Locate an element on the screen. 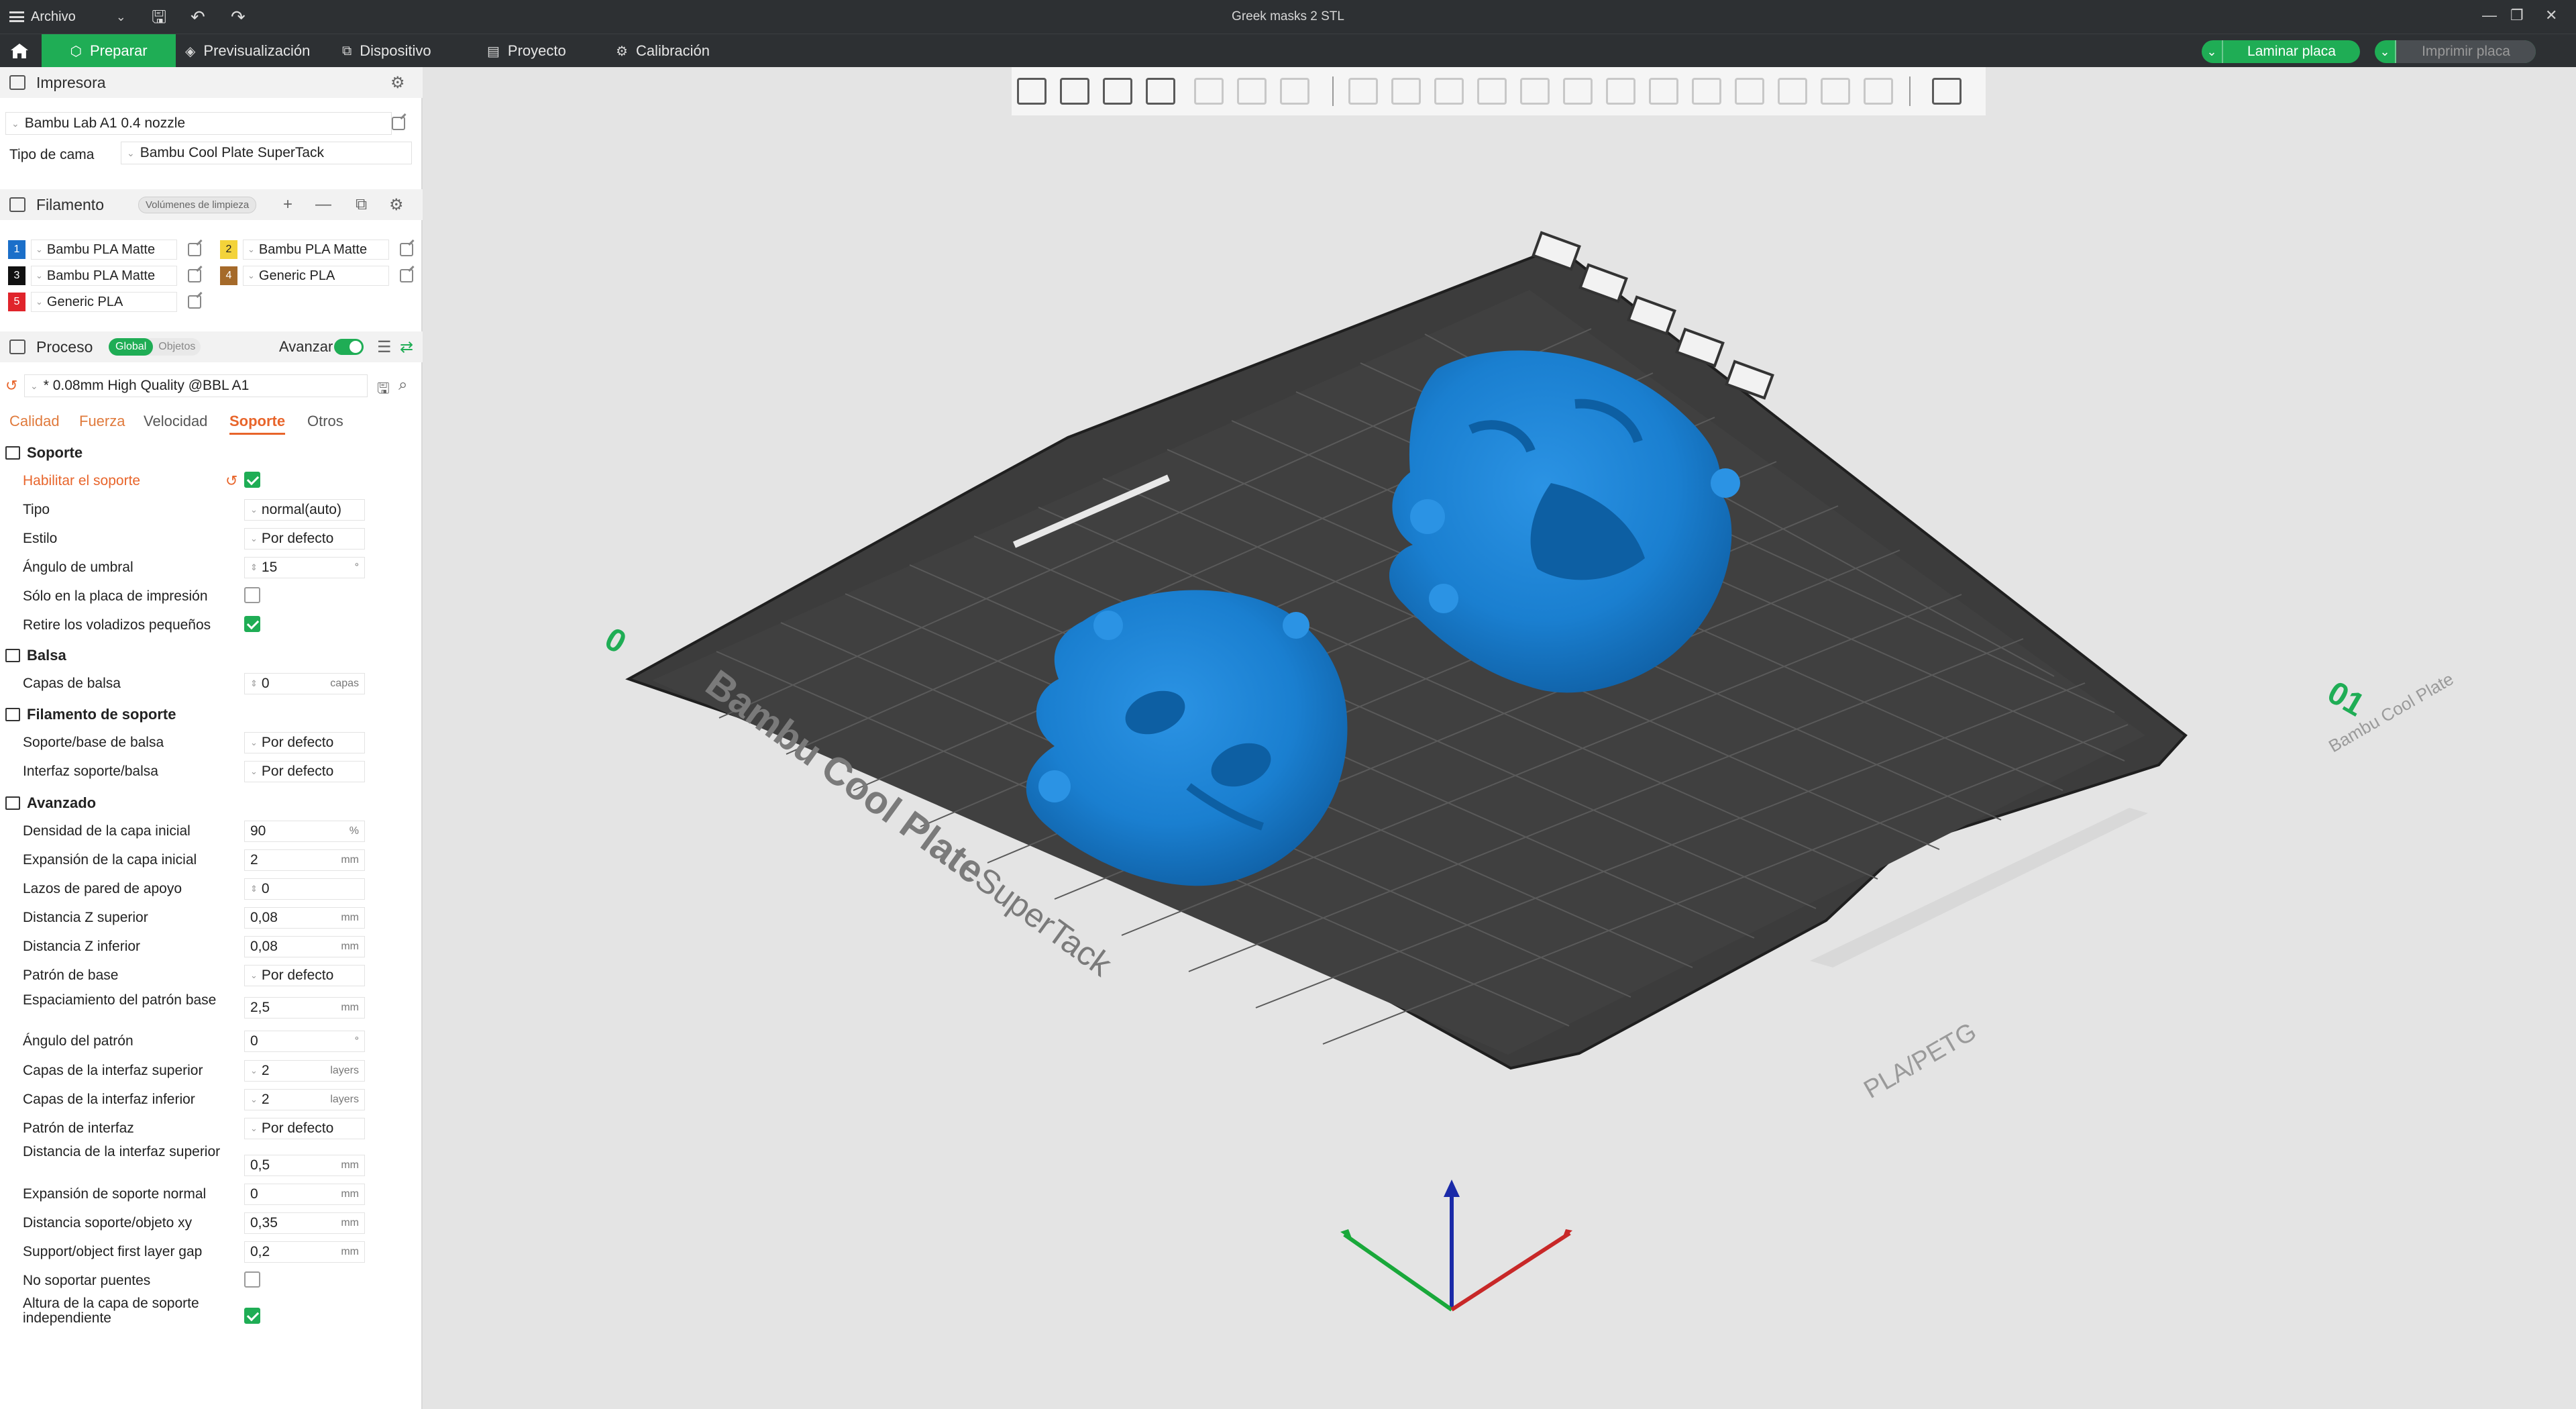  split-parts-icon is located at coordinates (1252, 91).